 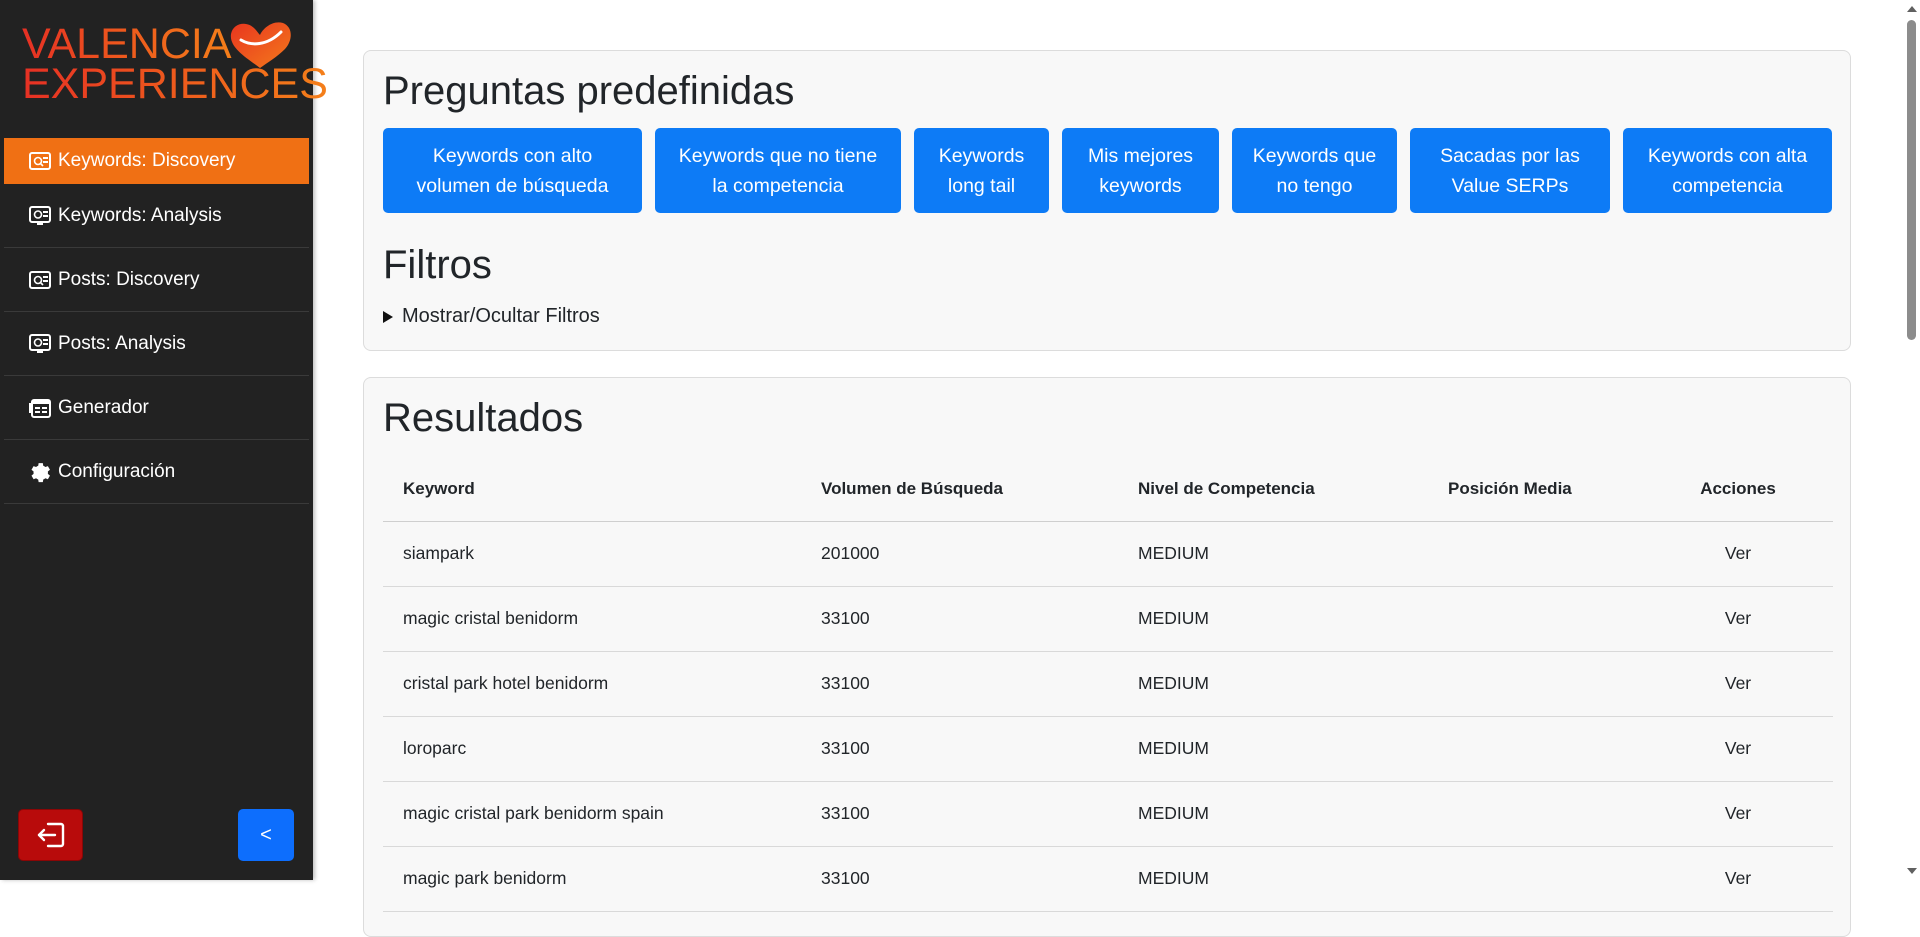 I want to click on sidebar-item-label: Keywords: Discovery, so click(x=147, y=160).